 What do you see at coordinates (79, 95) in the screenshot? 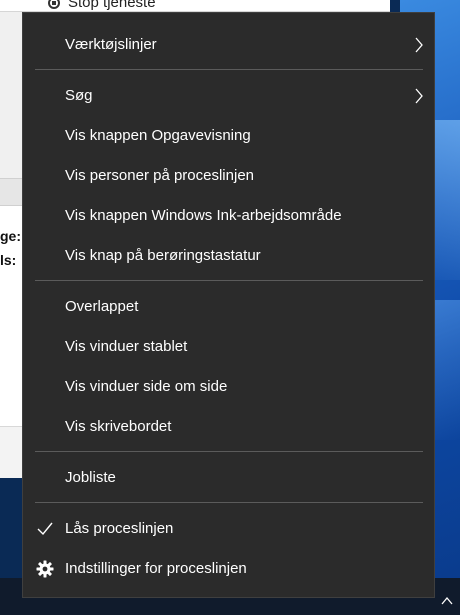
I see `menu-item-label: Søg` at bounding box center [79, 95].